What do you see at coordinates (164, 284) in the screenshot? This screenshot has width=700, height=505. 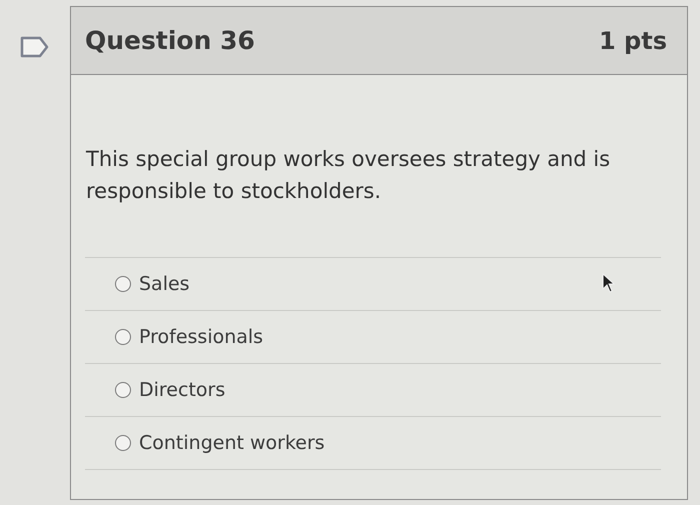 I see `answer-label: Sales` at bounding box center [164, 284].